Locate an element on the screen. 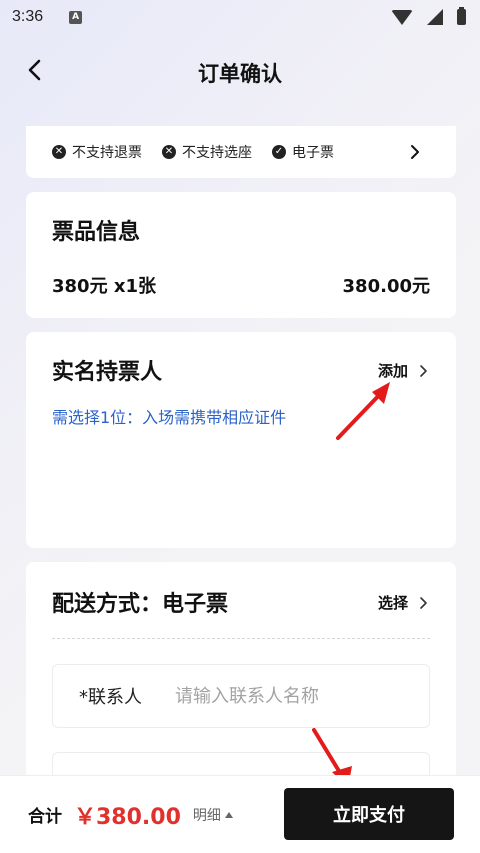 Image resolution: width=480 pixels, height=853 pixels. contact-name-input is located at coordinates (295, 696).